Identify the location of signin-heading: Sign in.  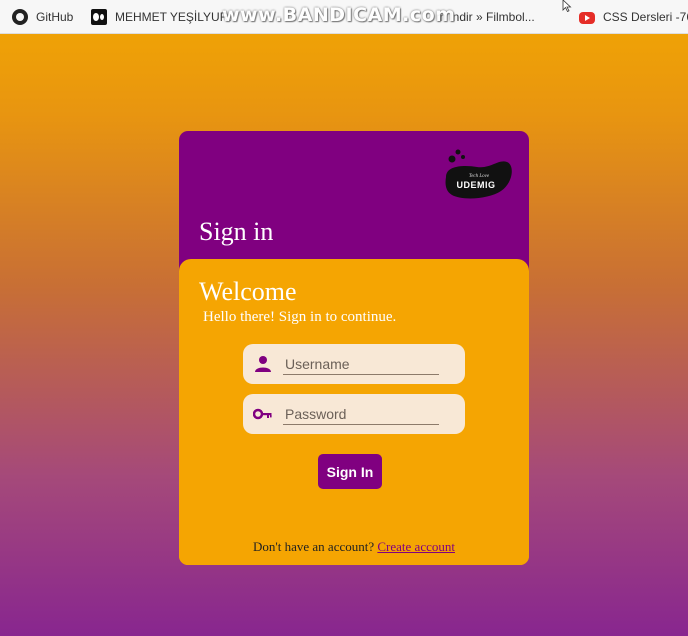
(236, 231).